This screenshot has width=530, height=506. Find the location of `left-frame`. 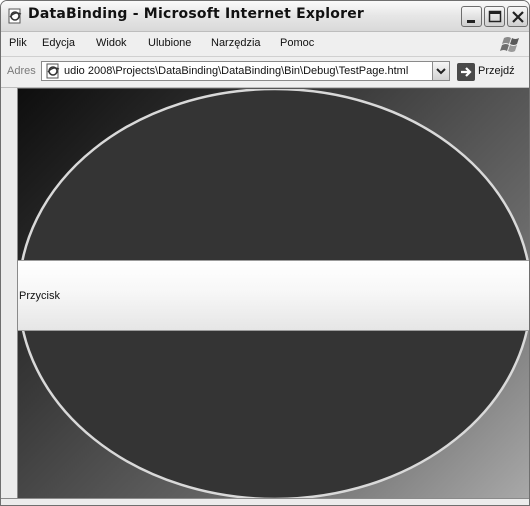

left-frame is located at coordinates (9, 296).